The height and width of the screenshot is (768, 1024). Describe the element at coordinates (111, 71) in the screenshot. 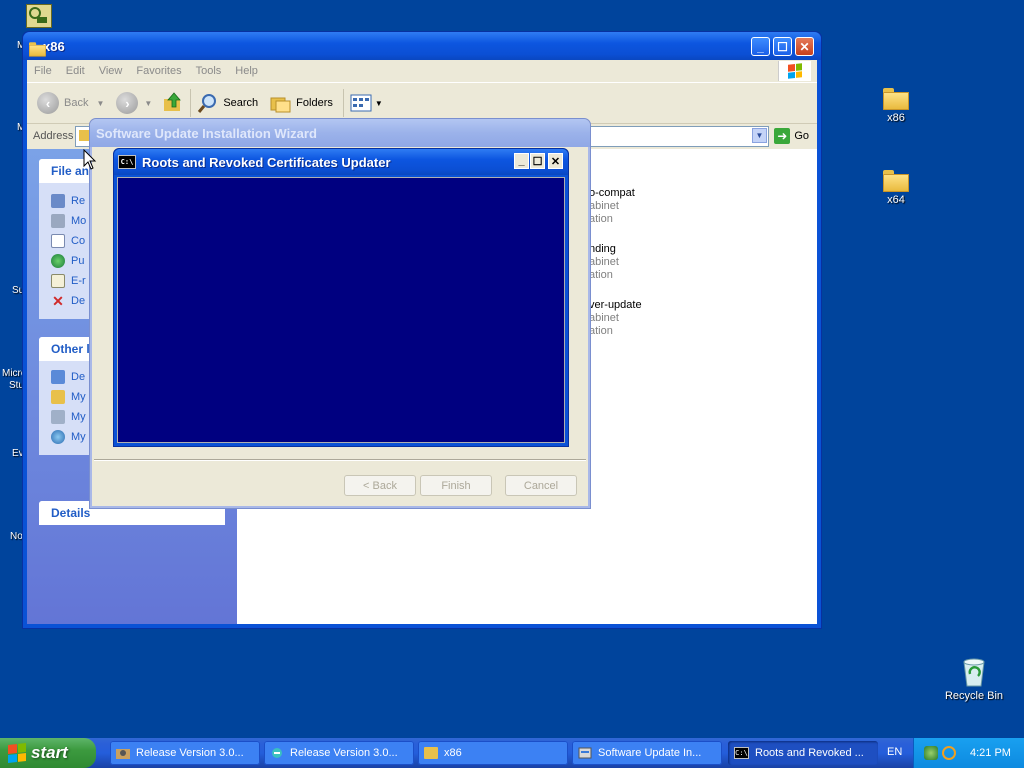

I see `menu-view: View` at that location.